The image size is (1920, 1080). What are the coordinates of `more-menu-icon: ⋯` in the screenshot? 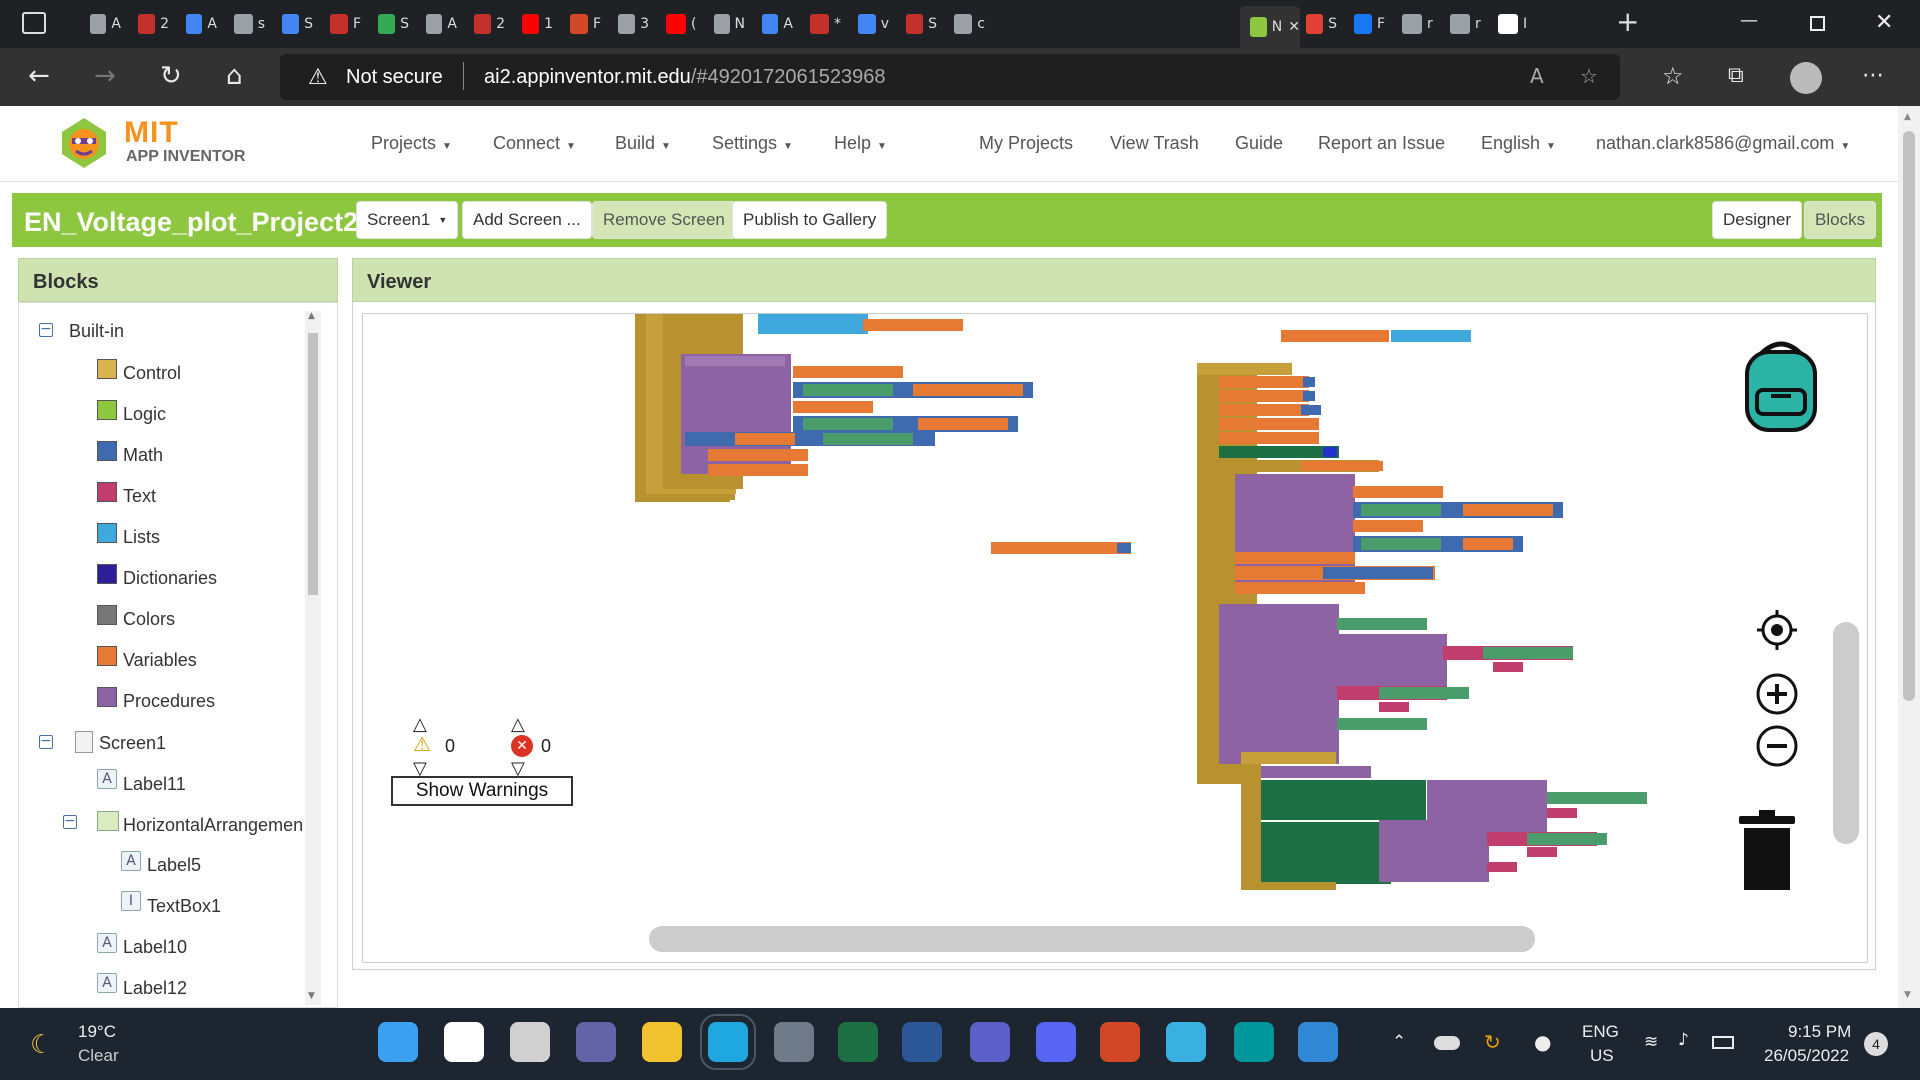 It's located at (1873, 76).